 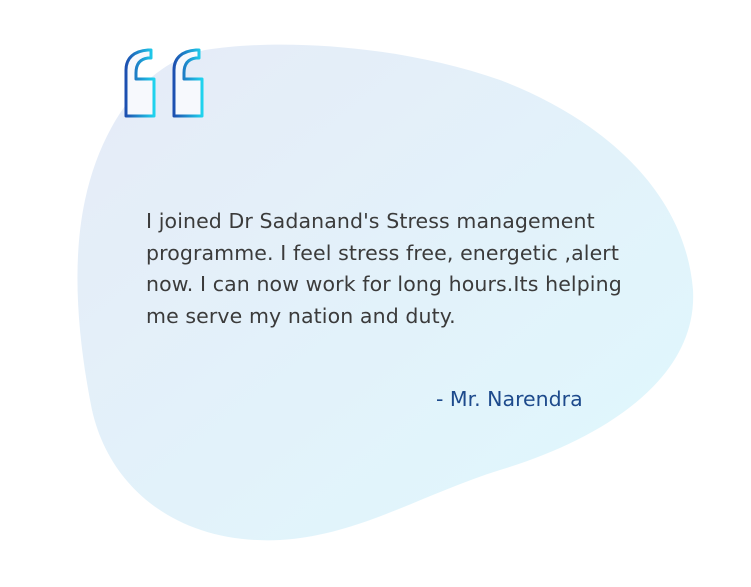 What do you see at coordinates (164, 83) in the screenshot?
I see `quote-open-icon` at bounding box center [164, 83].